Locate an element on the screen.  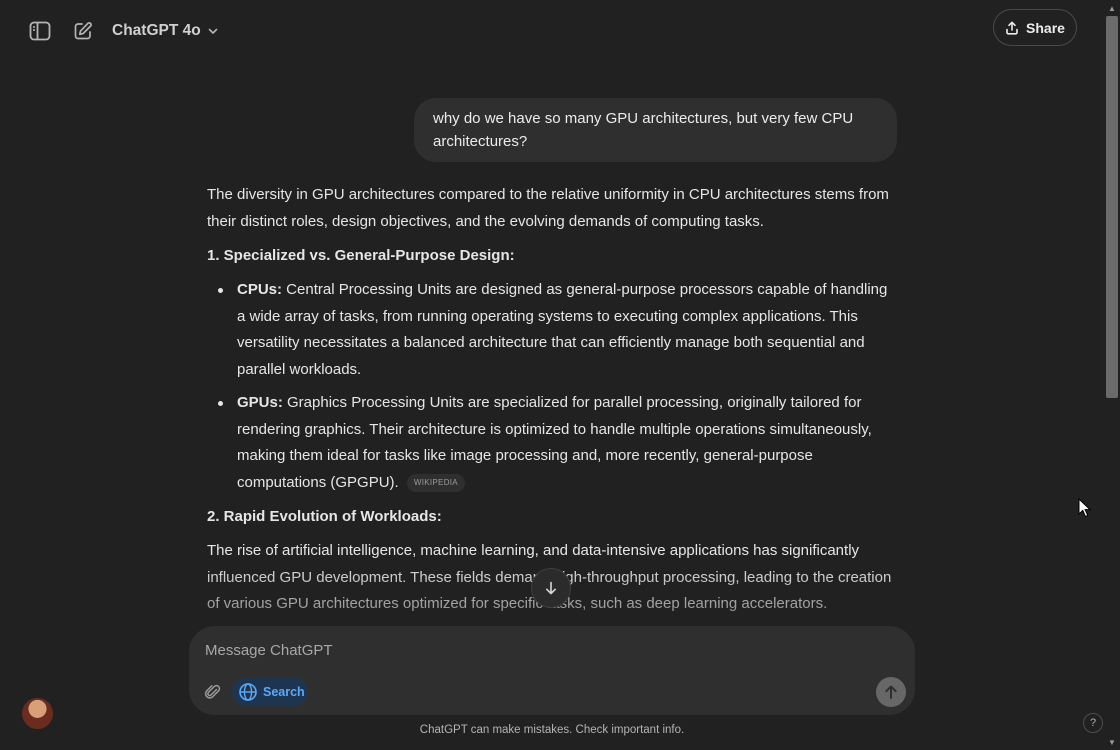
chevron-down-icon is located at coordinates (213, 31).